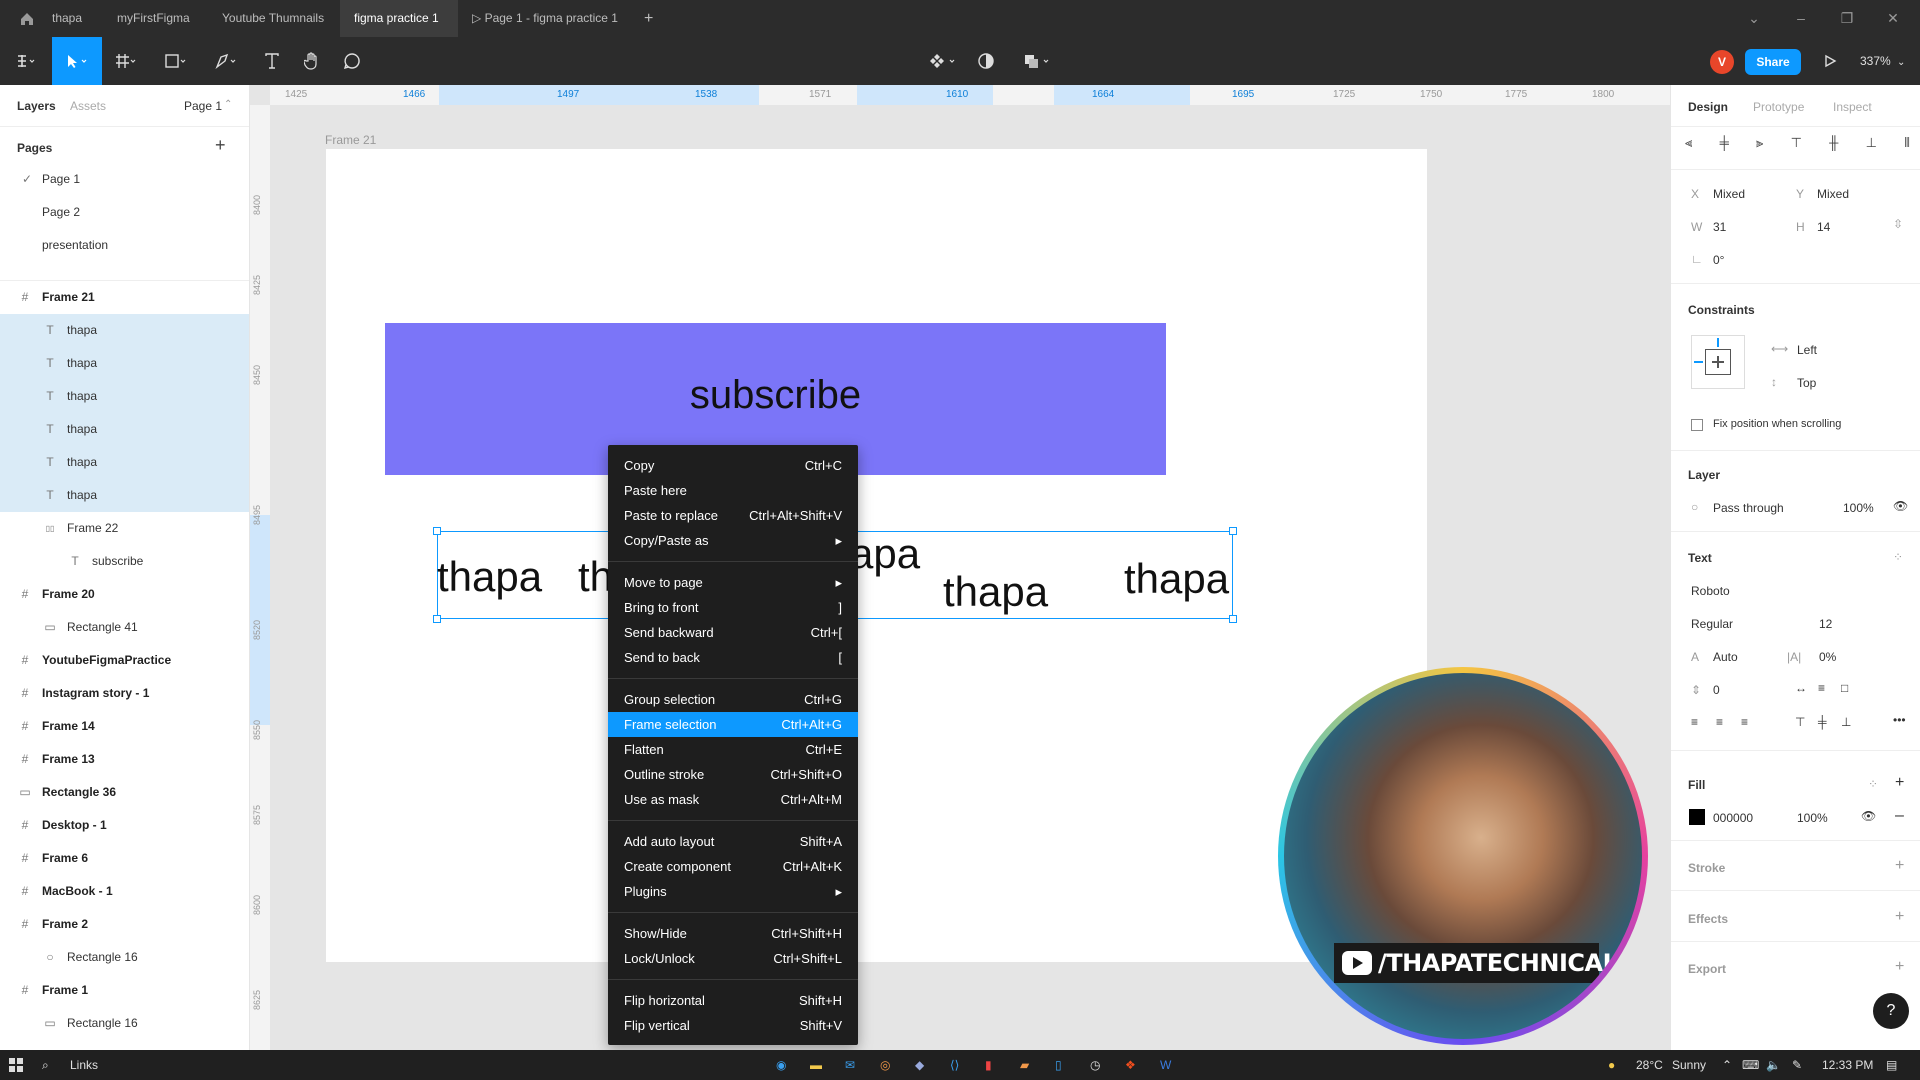  I want to click on menu-item: Lock/Unlock Ctrl+Shift+L, so click(733, 958).